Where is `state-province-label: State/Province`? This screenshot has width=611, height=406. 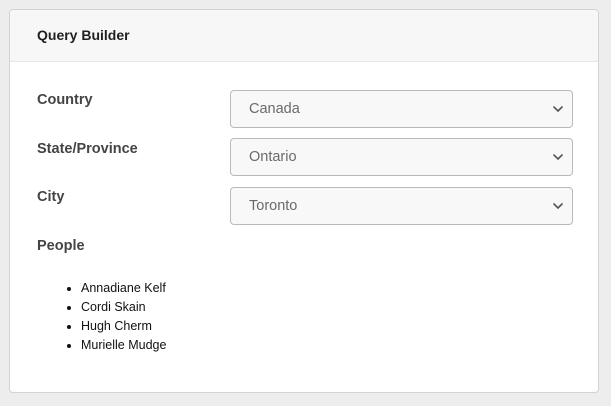
state-province-label: State/Province is located at coordinates (87, 149).